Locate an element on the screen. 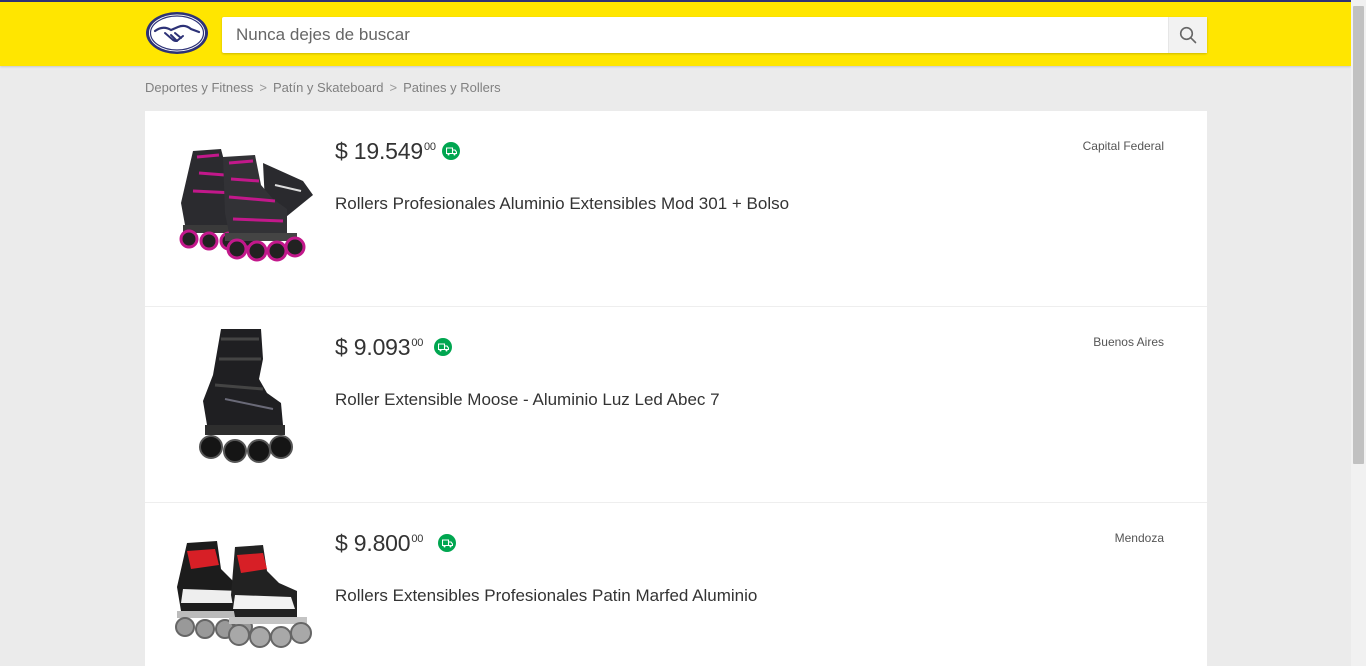 This screenshot has width=1366, height=666. product-location: Mendoza is located at coordinates (1139, 538).